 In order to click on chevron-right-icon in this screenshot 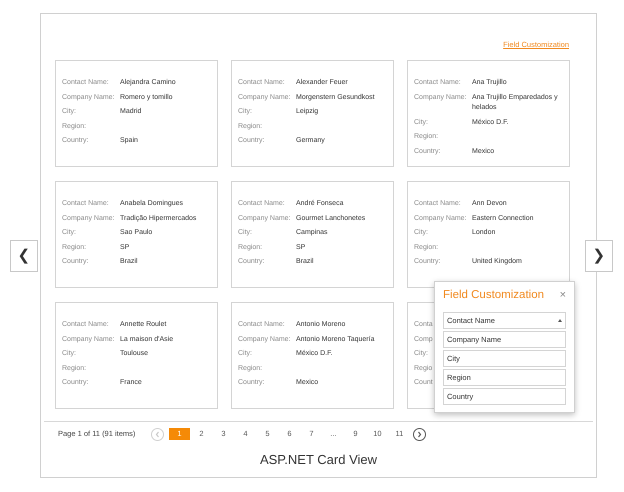, I will do `click(419, 434)`.